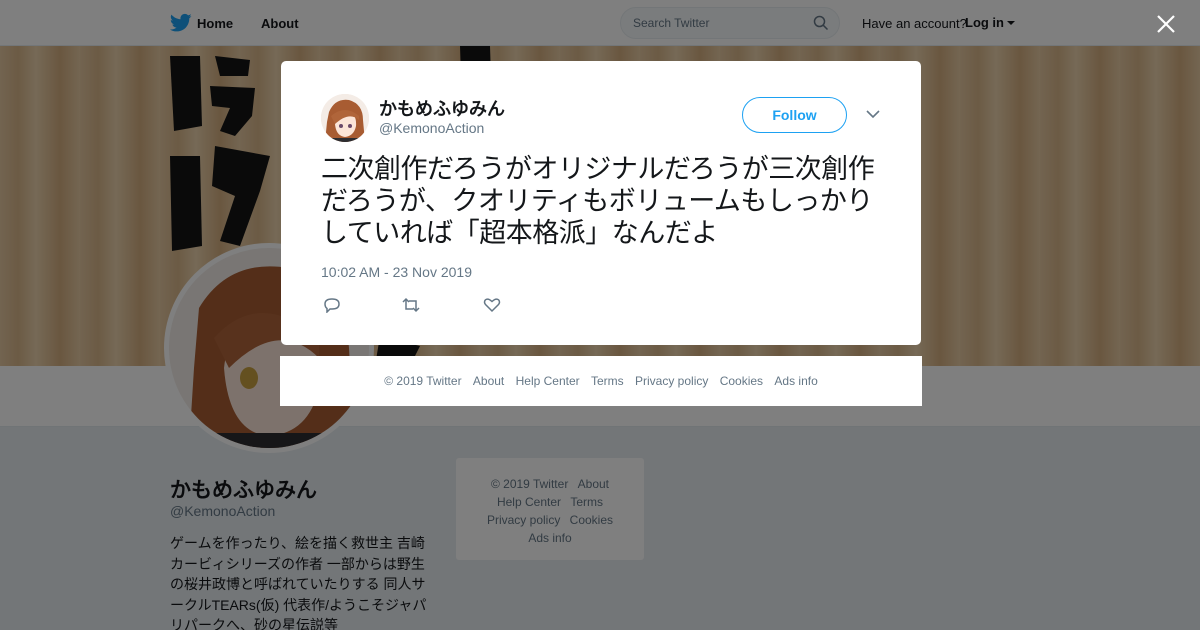 The width and height of the screenshot is (1200, 630). What do you see at coordinates (607, 381) in the screenshot?
I see `footer-terms-link: Terms` at bounding box center [607, 381].